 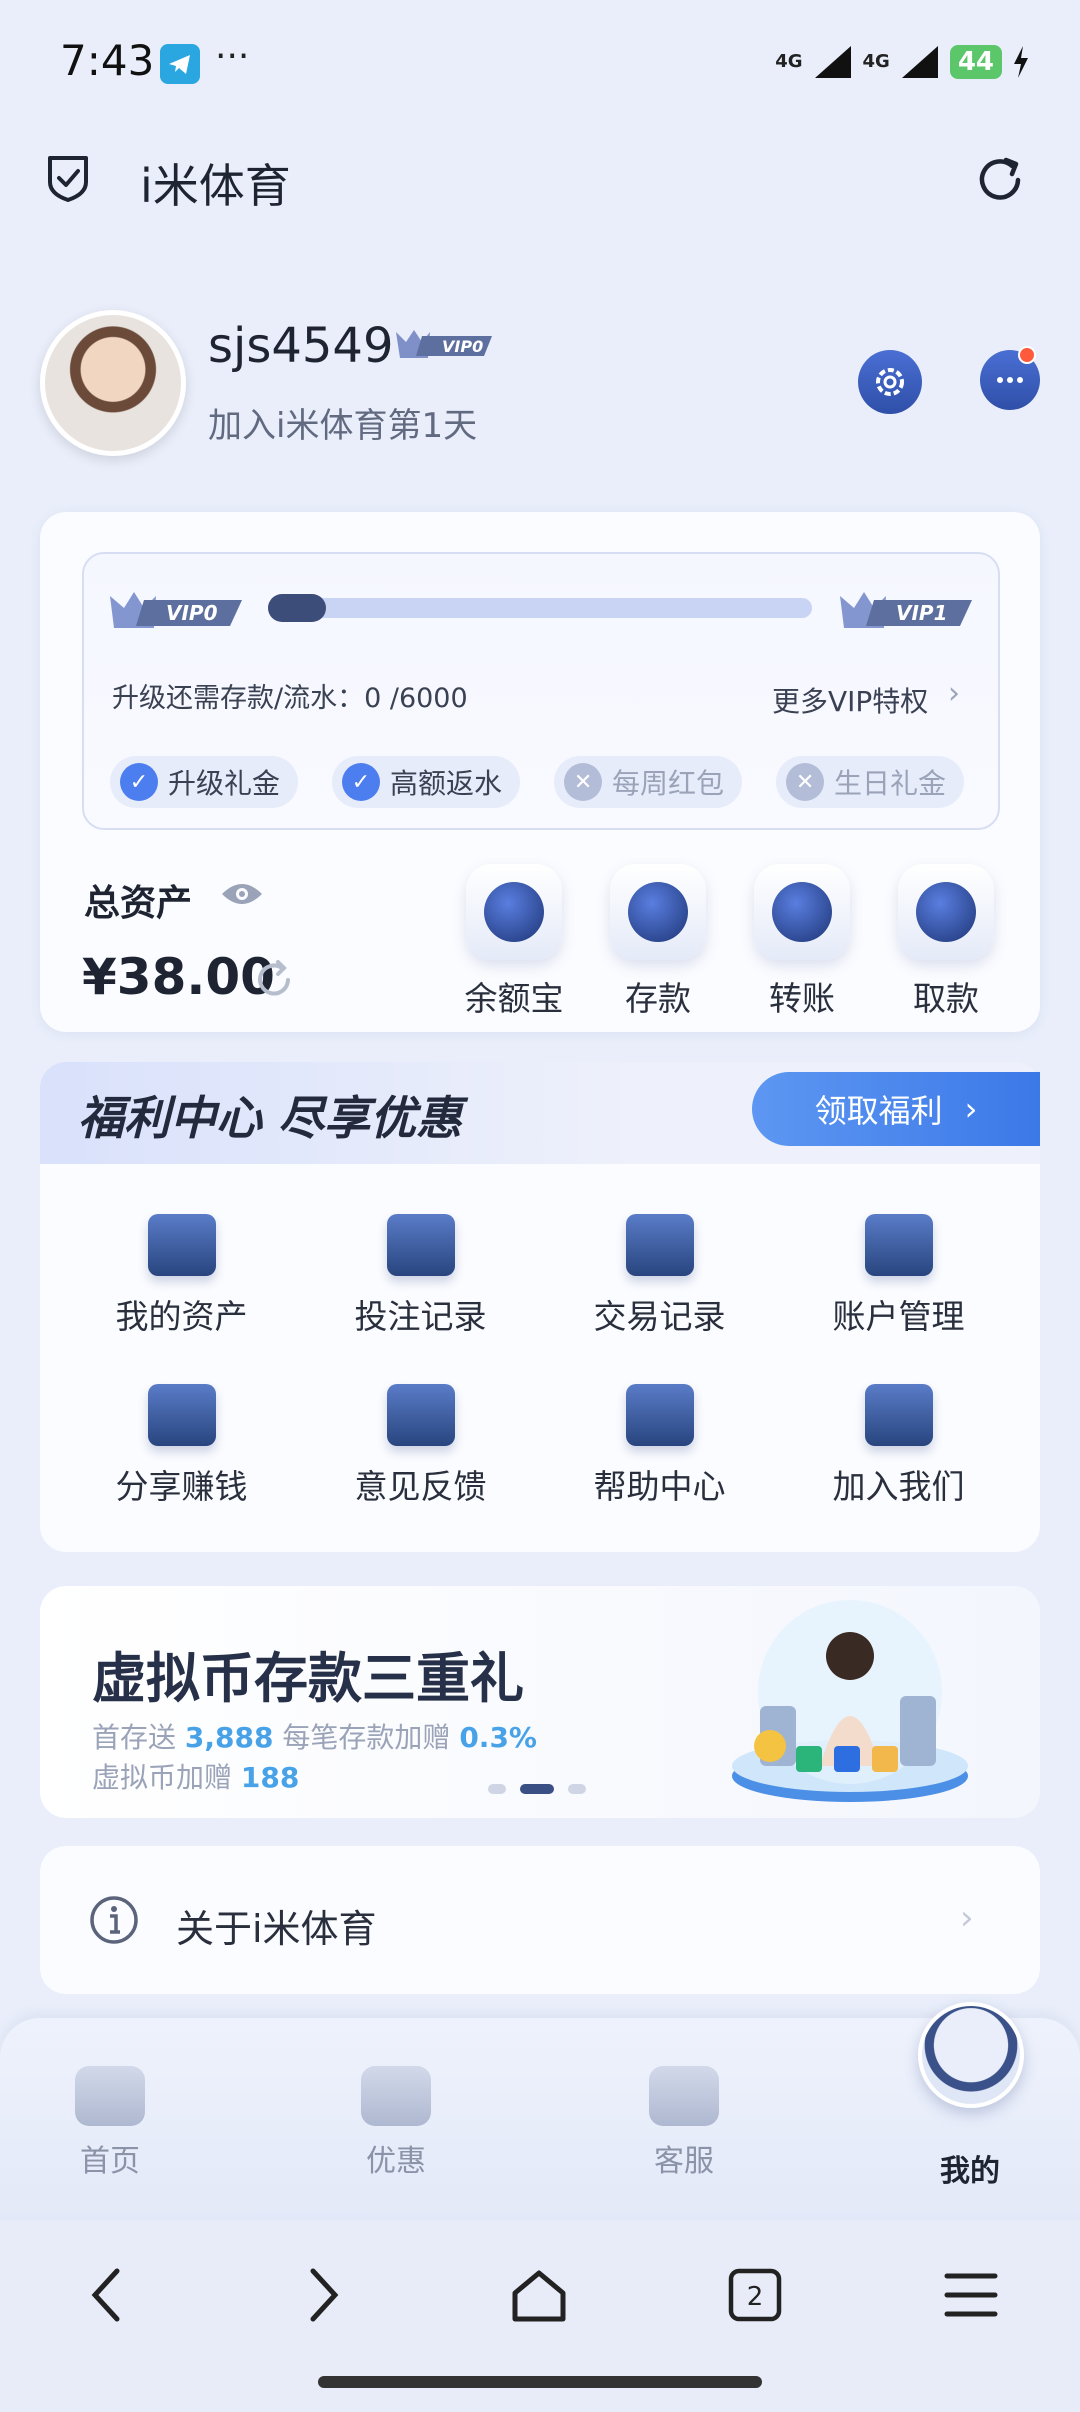 I want to click on claim-welfare-button: 领取福利 ›, so click(x=896, y=1109).